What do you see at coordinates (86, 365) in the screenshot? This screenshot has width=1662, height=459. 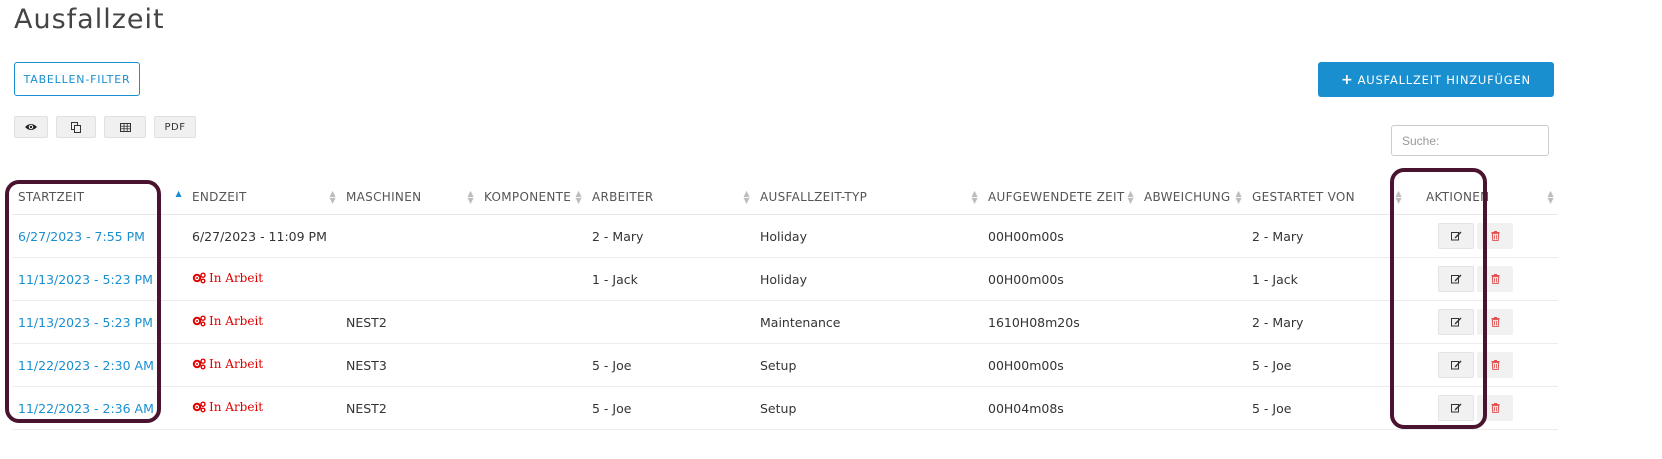 I see `start-time-link: 11/22/2023 - 2:30 AM` at bounding box center [86, 365].